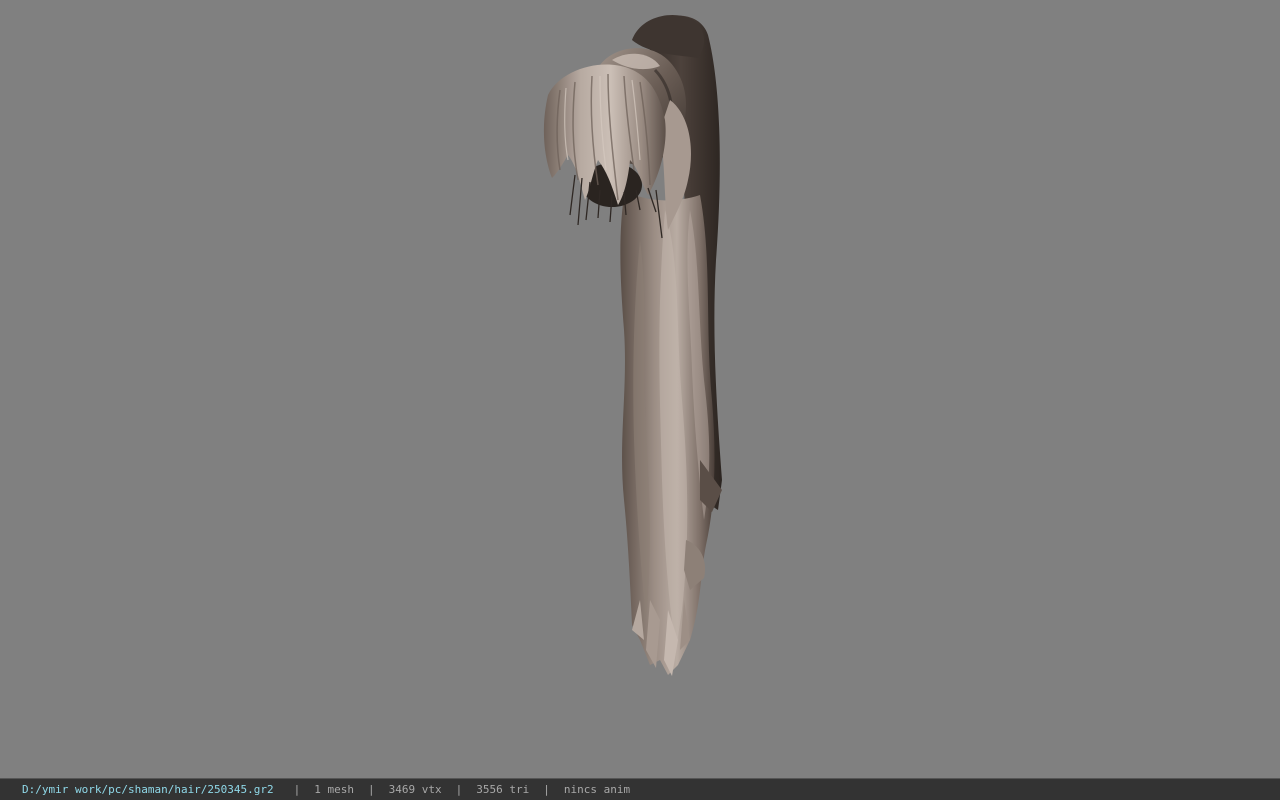 The height and width of the screenshot is (800, 1280). What do you see at coordinates (148, 789) in the screenshot?
I see `file-path: D:/ymir work/pc/shaman/hair/250345.gr2` at bounding box center [148, 789].